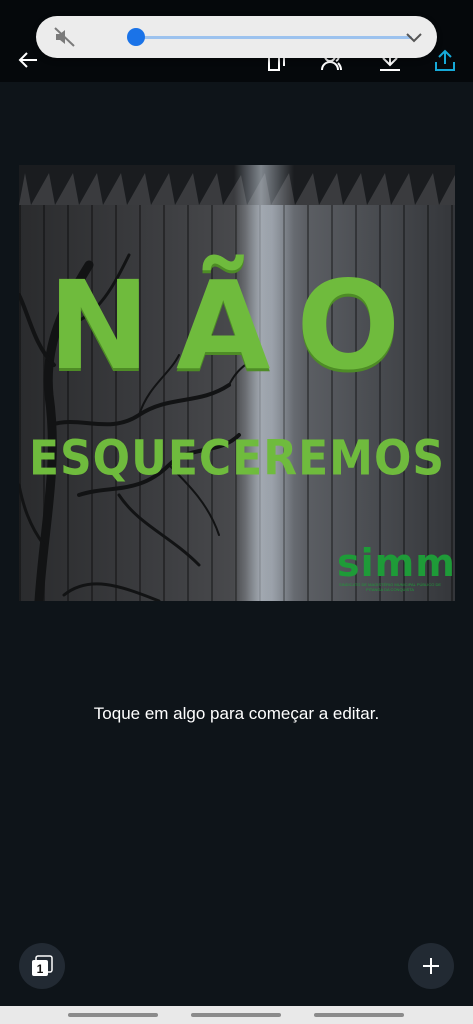 This screenshot has width=473, height=1024. Describe the element at coordinates (269, 37) in the screenshot. I see `volume-slider` at that location.